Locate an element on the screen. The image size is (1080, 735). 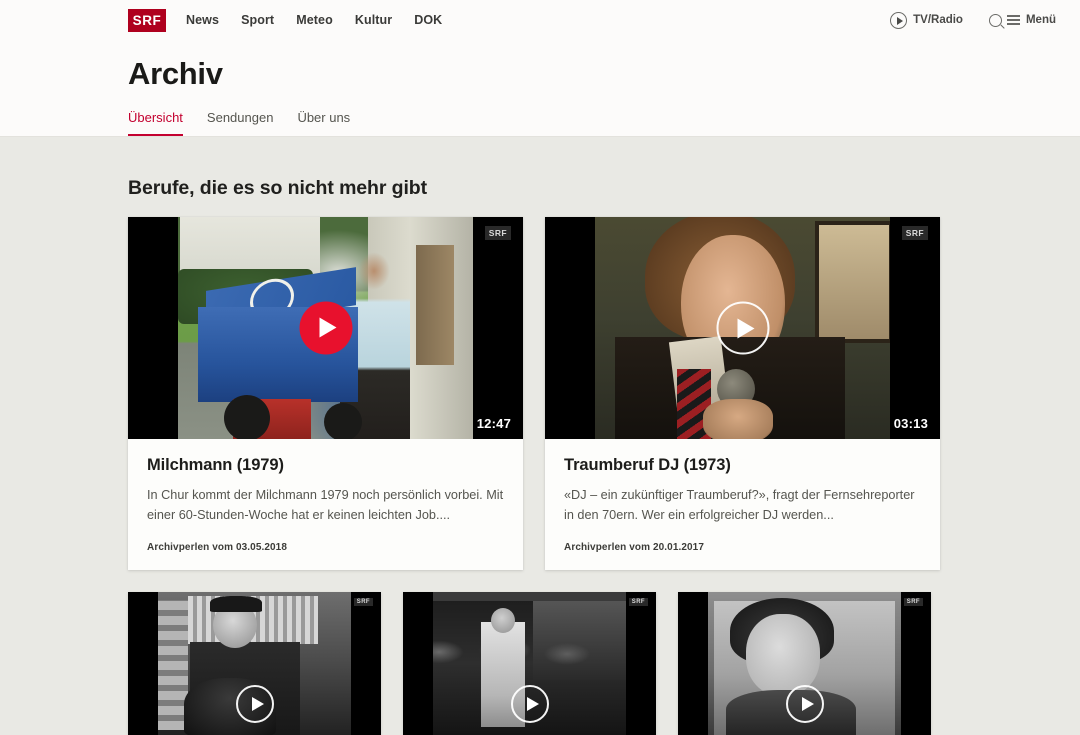
video-duration: 03:13 is located at coordinates (910, 423).